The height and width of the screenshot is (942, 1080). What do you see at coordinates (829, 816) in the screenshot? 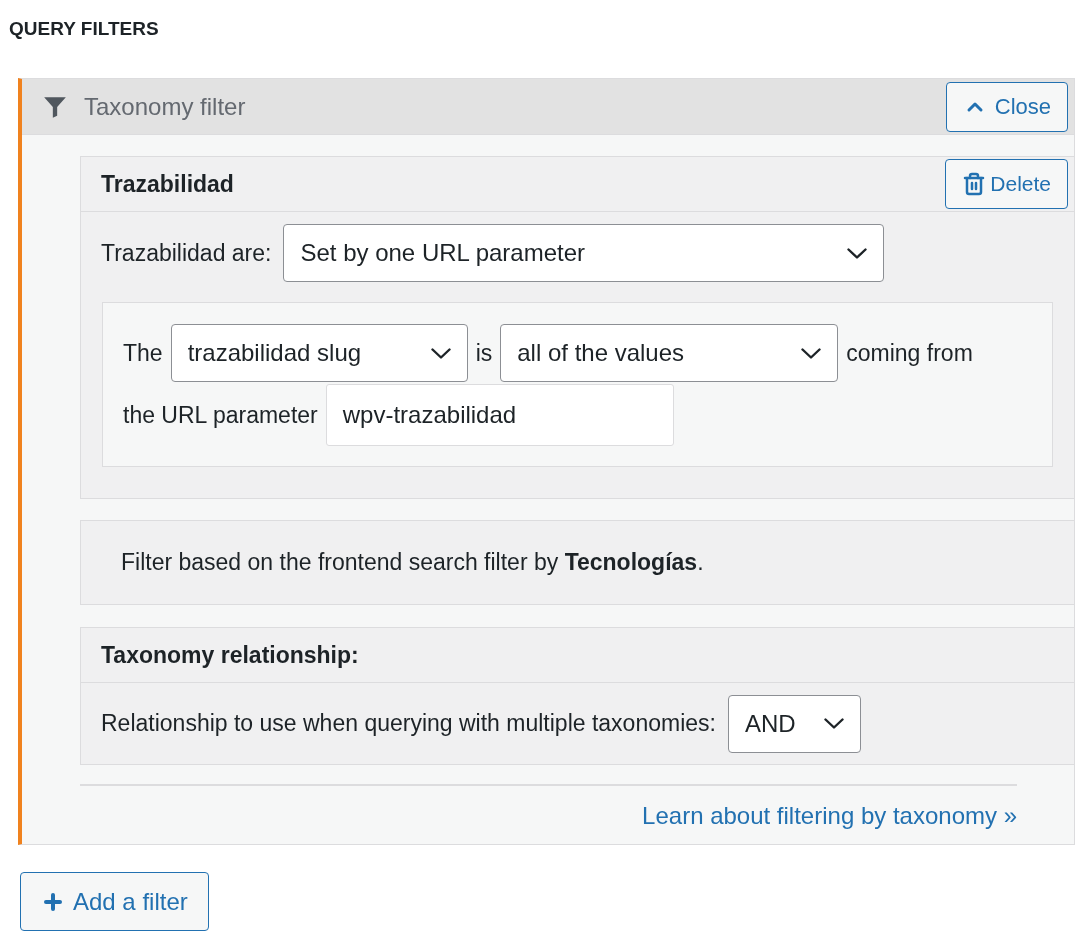
I see `learn-link: Learn about filtering by taxonomy »` at bounding box center [829, 816].